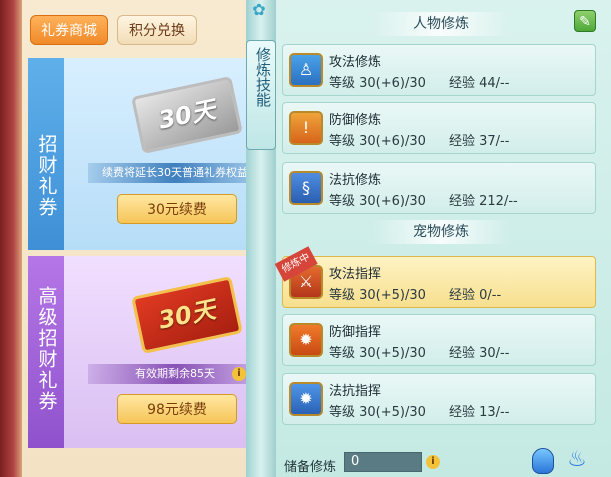 The image size is (611, 477). Describe the element at coordinates (306, 70) in the screenshot. I see `warrior-icon: ♙` at that location.